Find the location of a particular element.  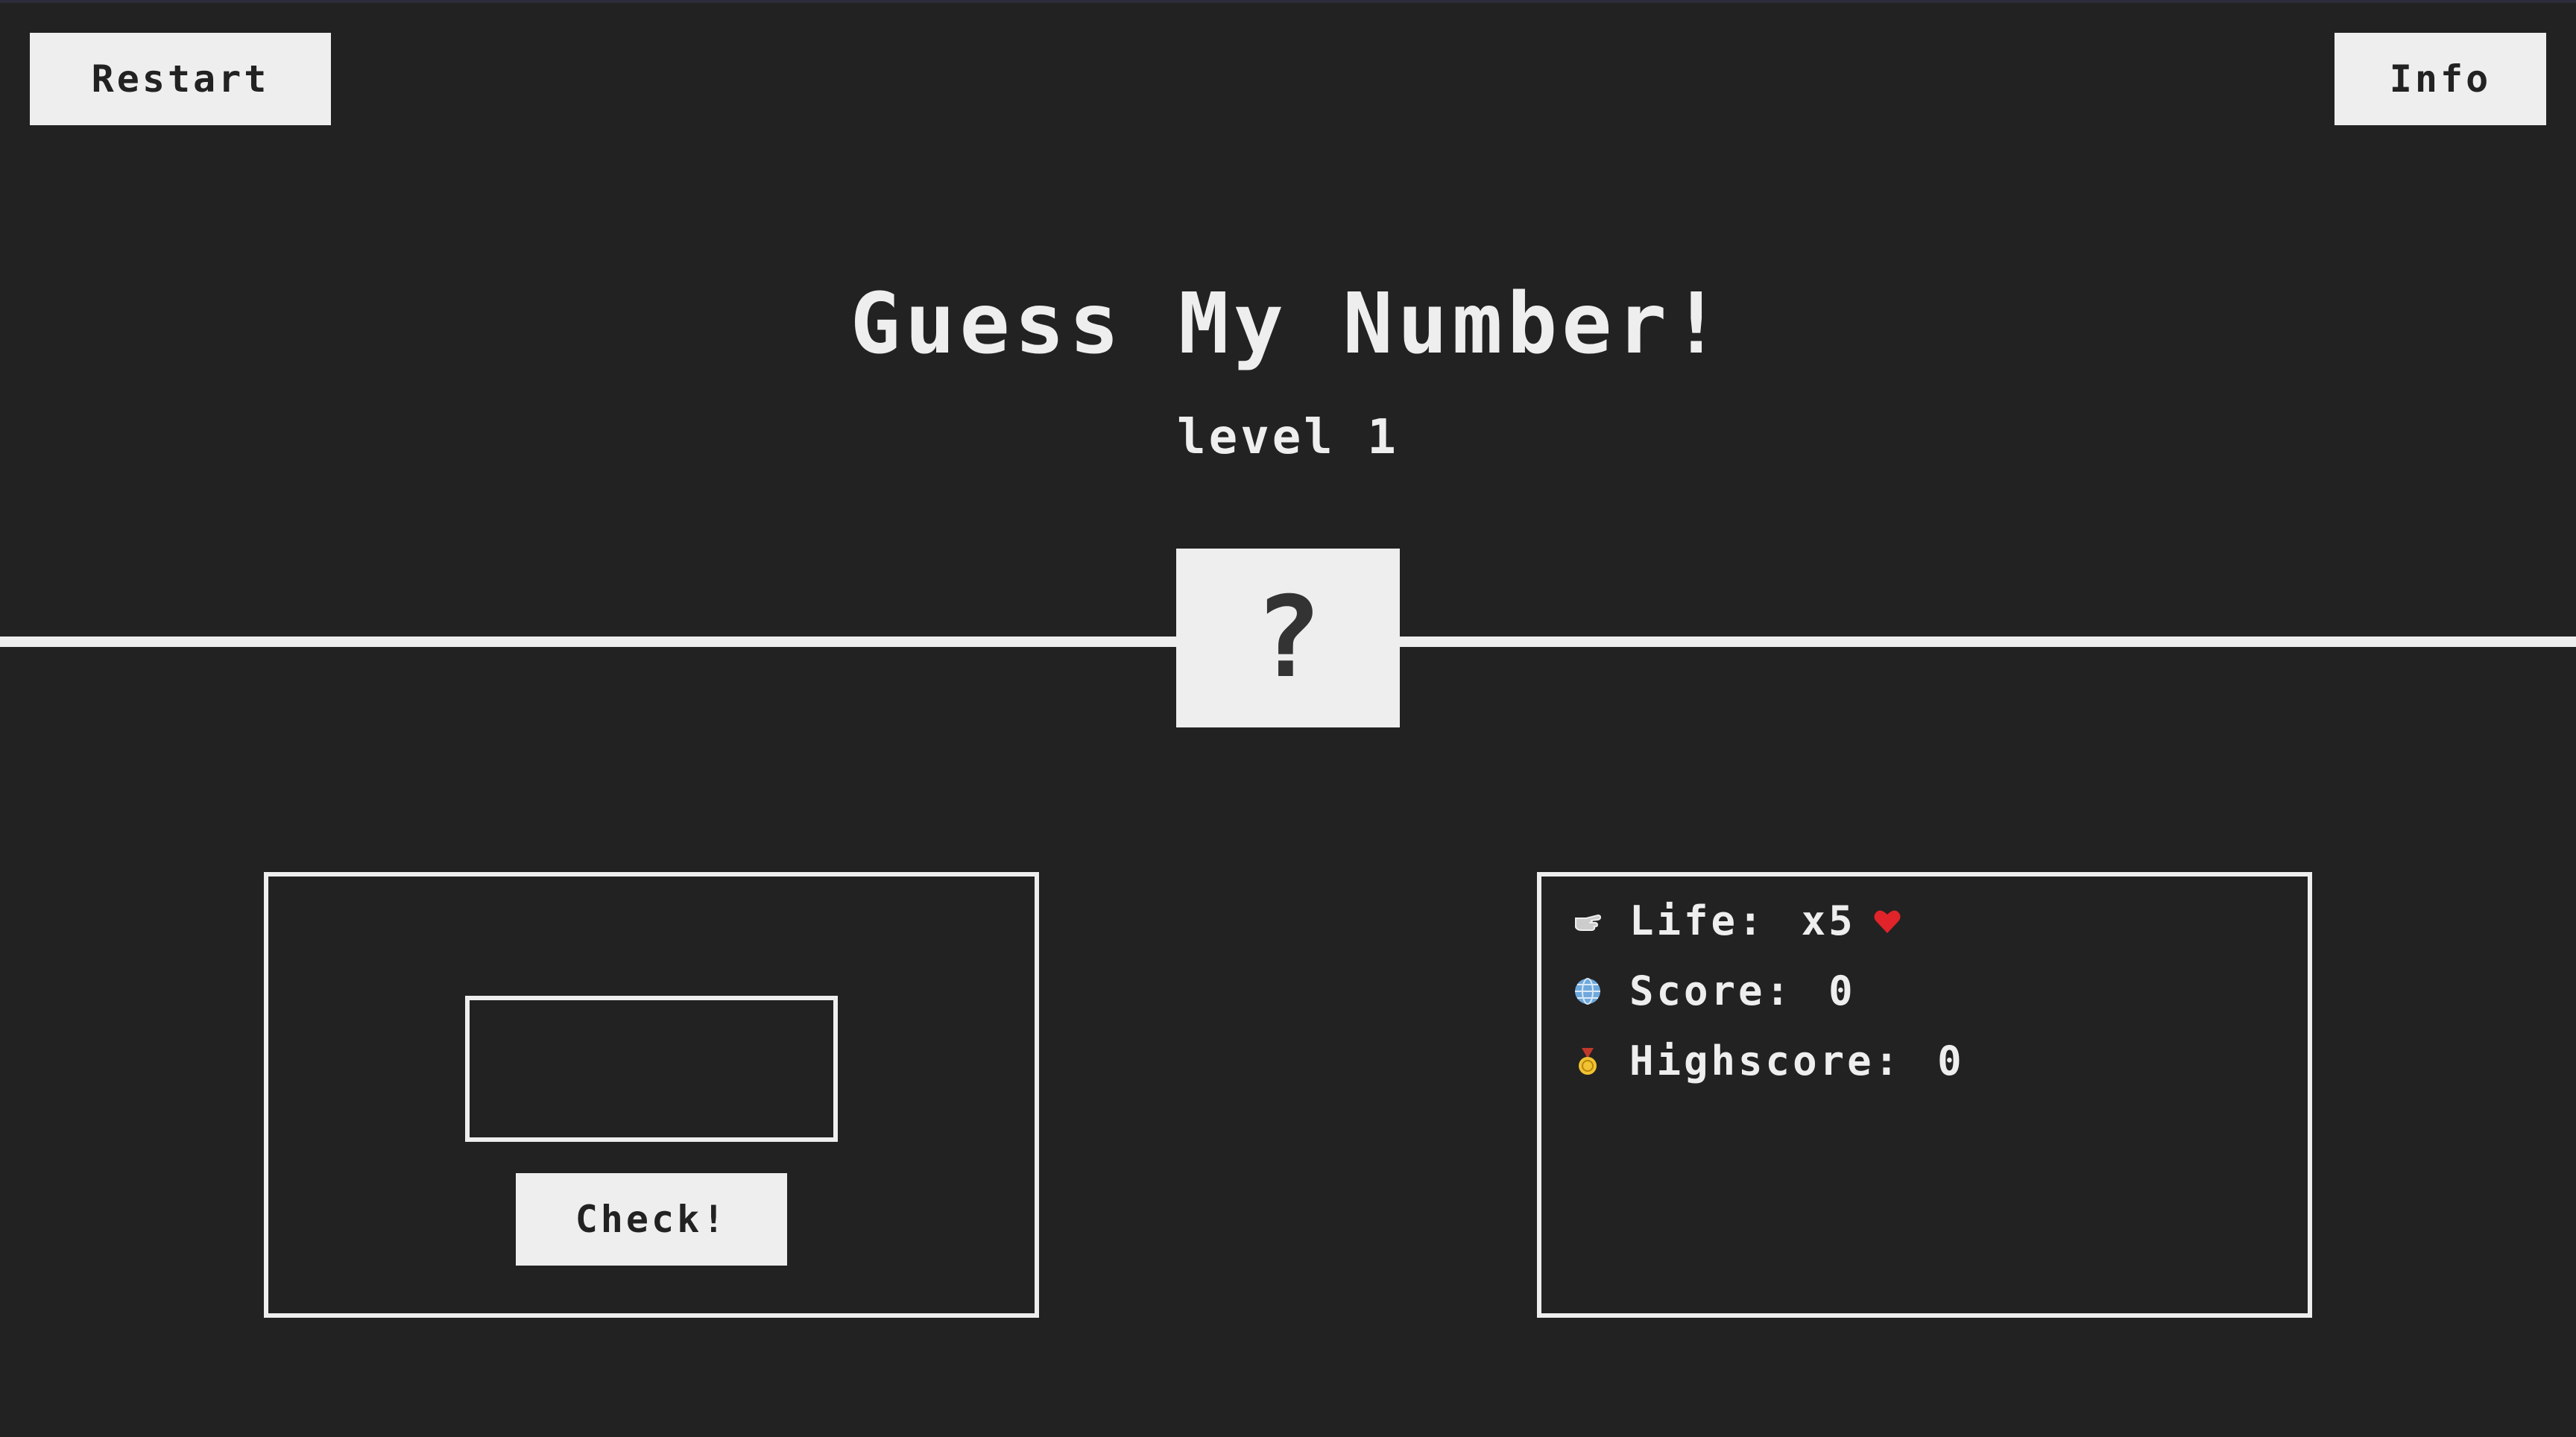

level-label: level 1 is located at coordinates (1288, 438).